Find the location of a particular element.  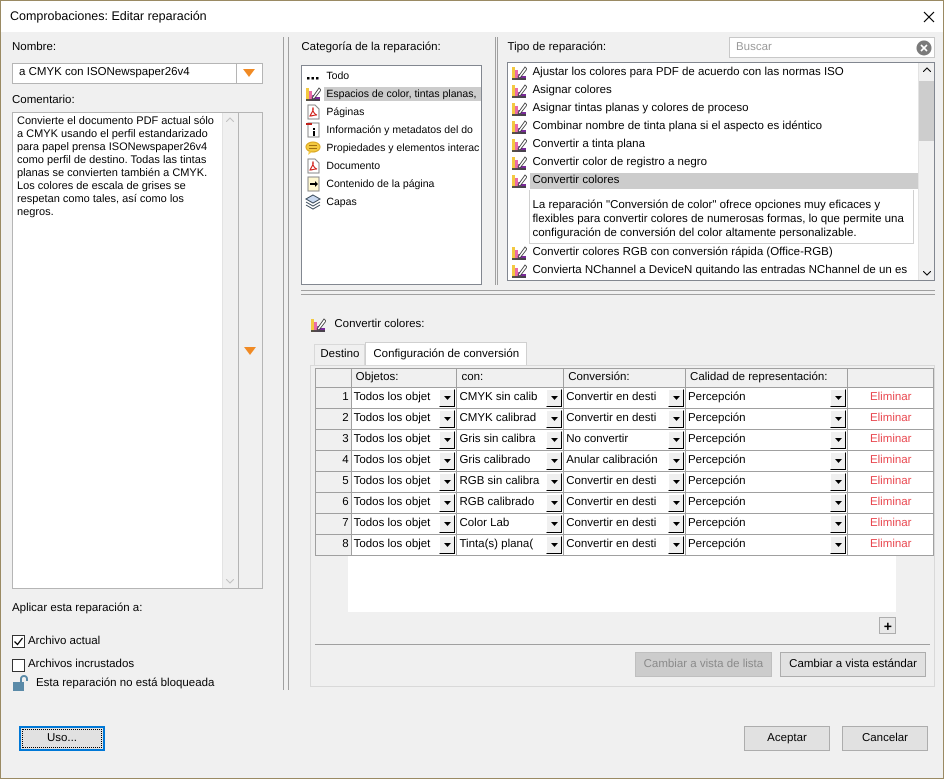

dropdown-cell: Tinta(s) plana( is located at coordinates (510, 545).